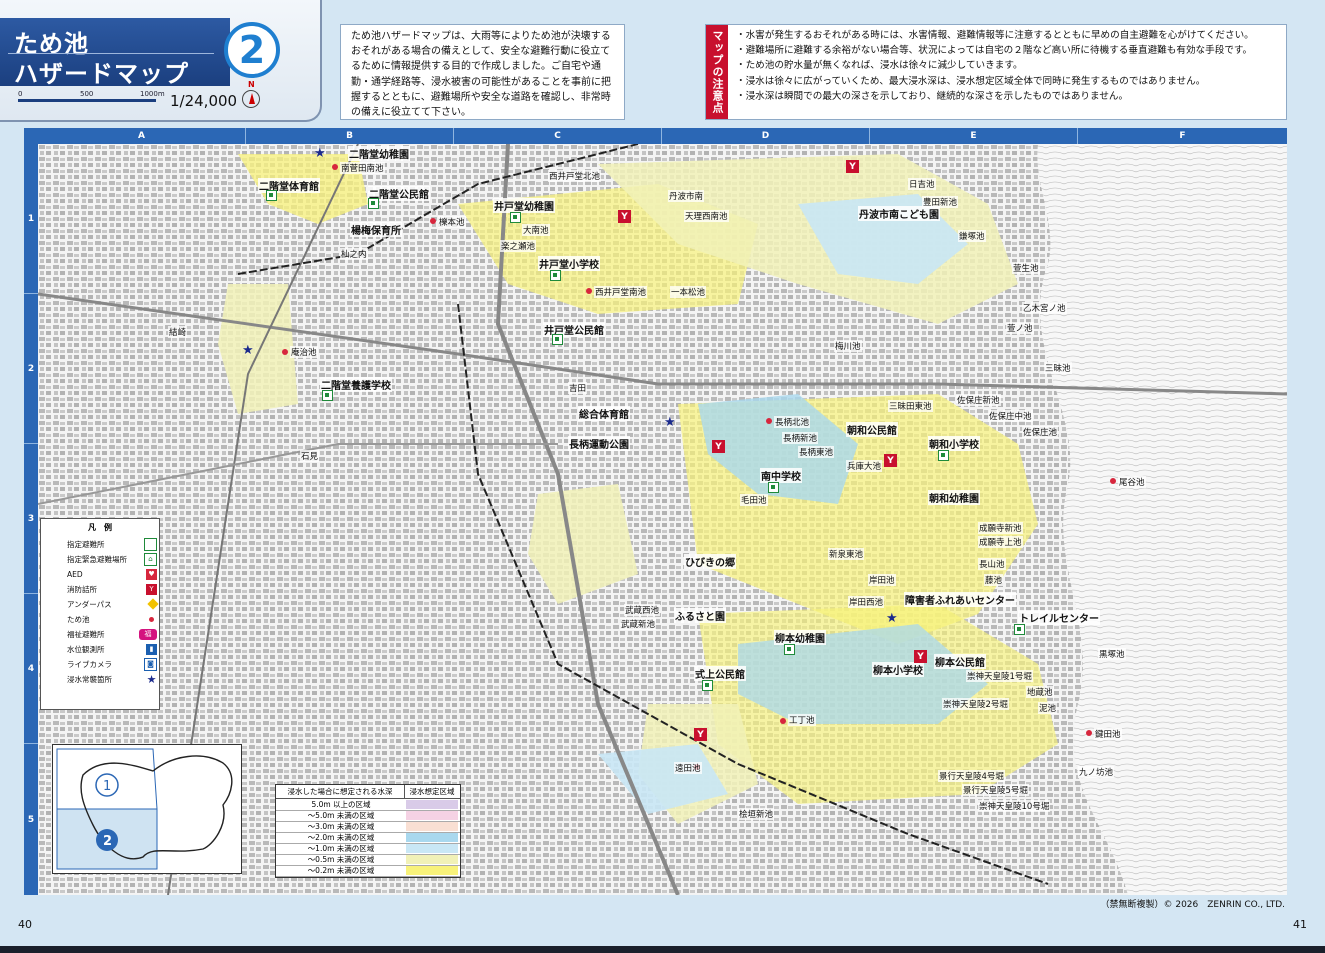  Describe the element at coordinates (1132, 482) in the screenshot. I see `place-label: 尾谷池` at that location.